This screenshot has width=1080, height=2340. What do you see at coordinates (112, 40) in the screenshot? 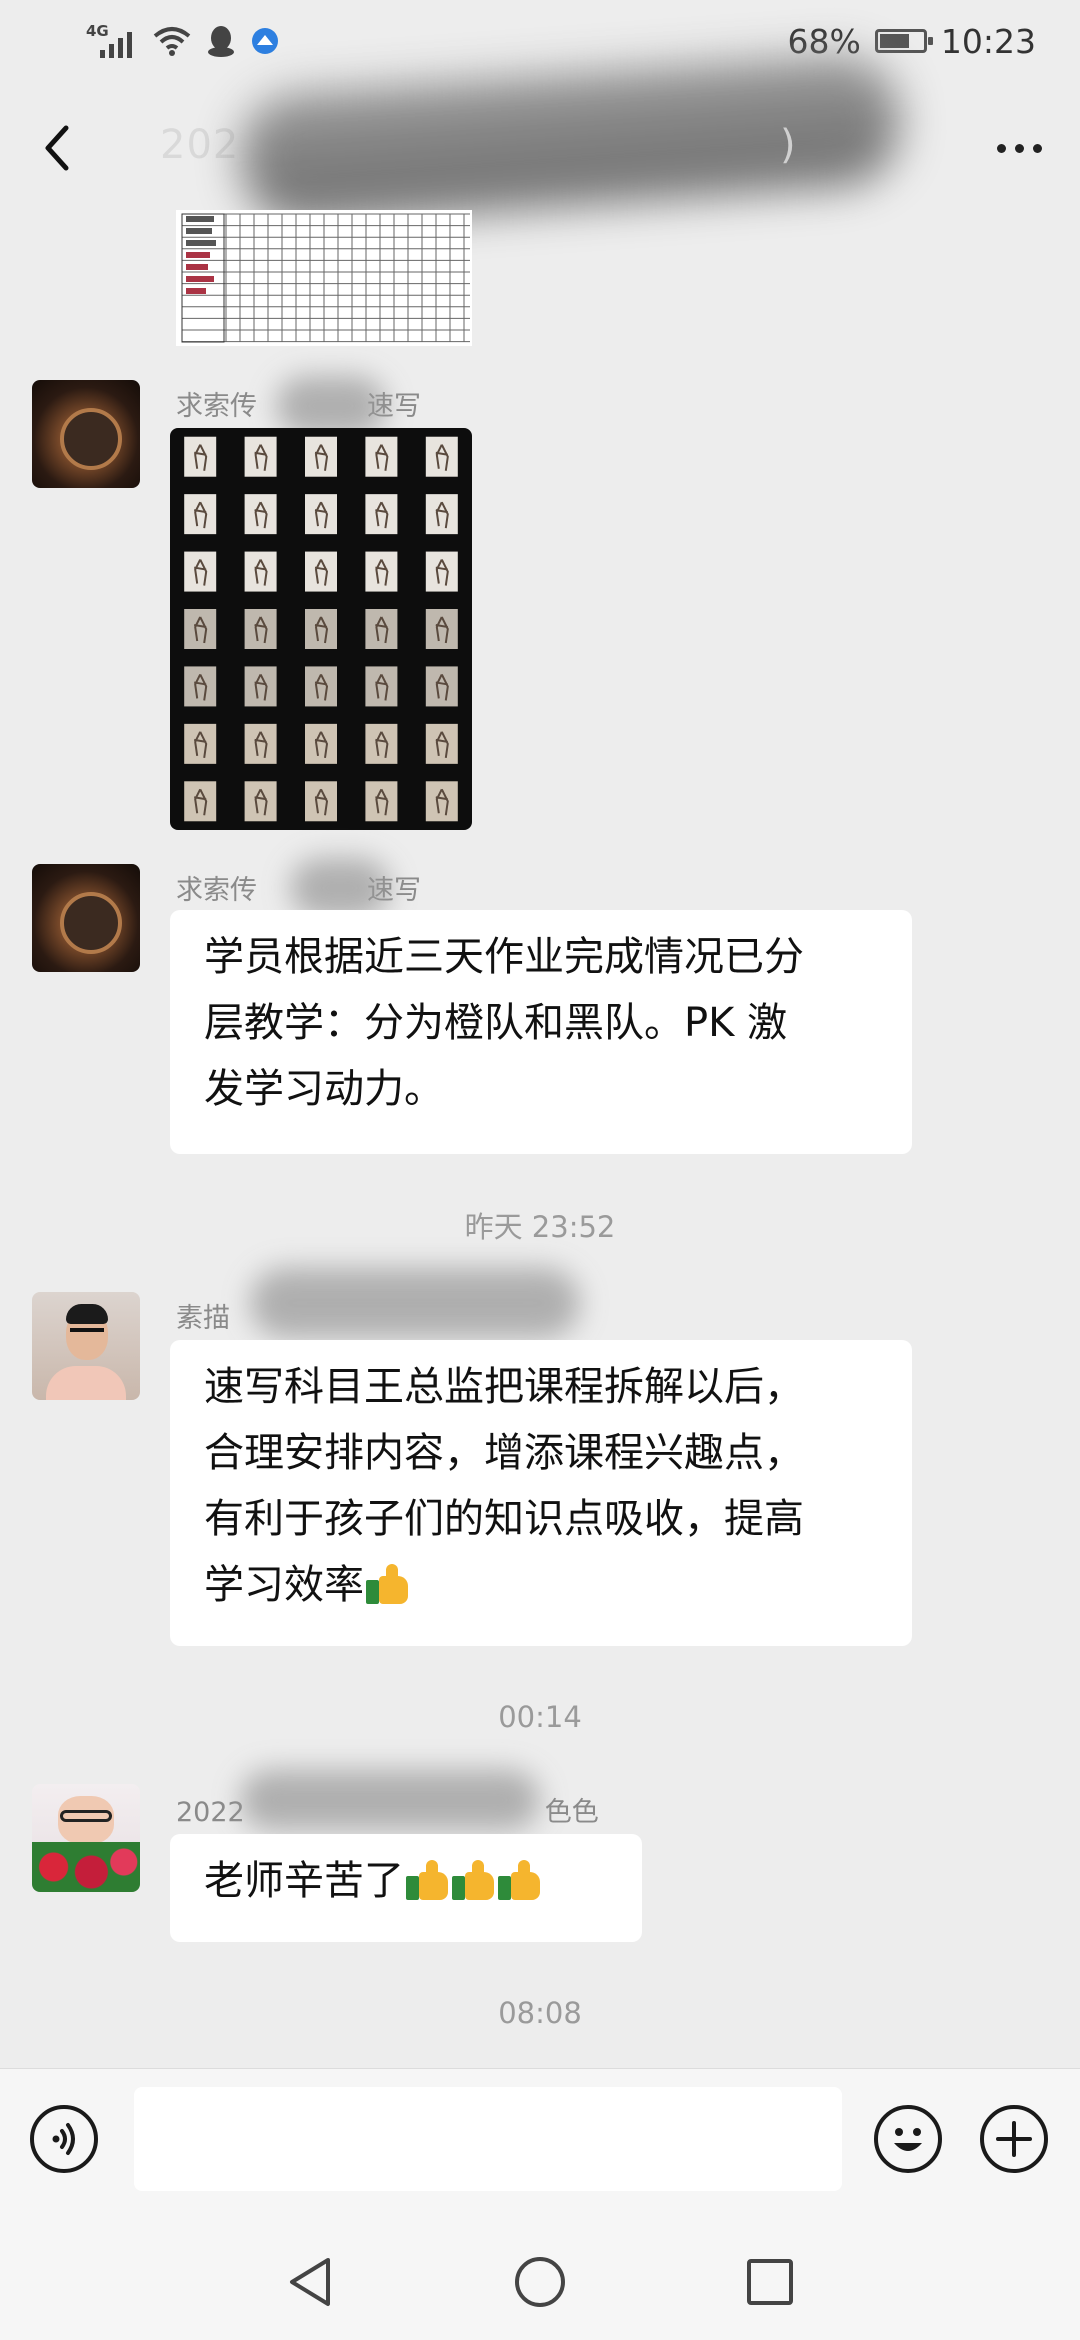
I see `cellular-signal-icon: 4G` at bounding box center [112, 40].